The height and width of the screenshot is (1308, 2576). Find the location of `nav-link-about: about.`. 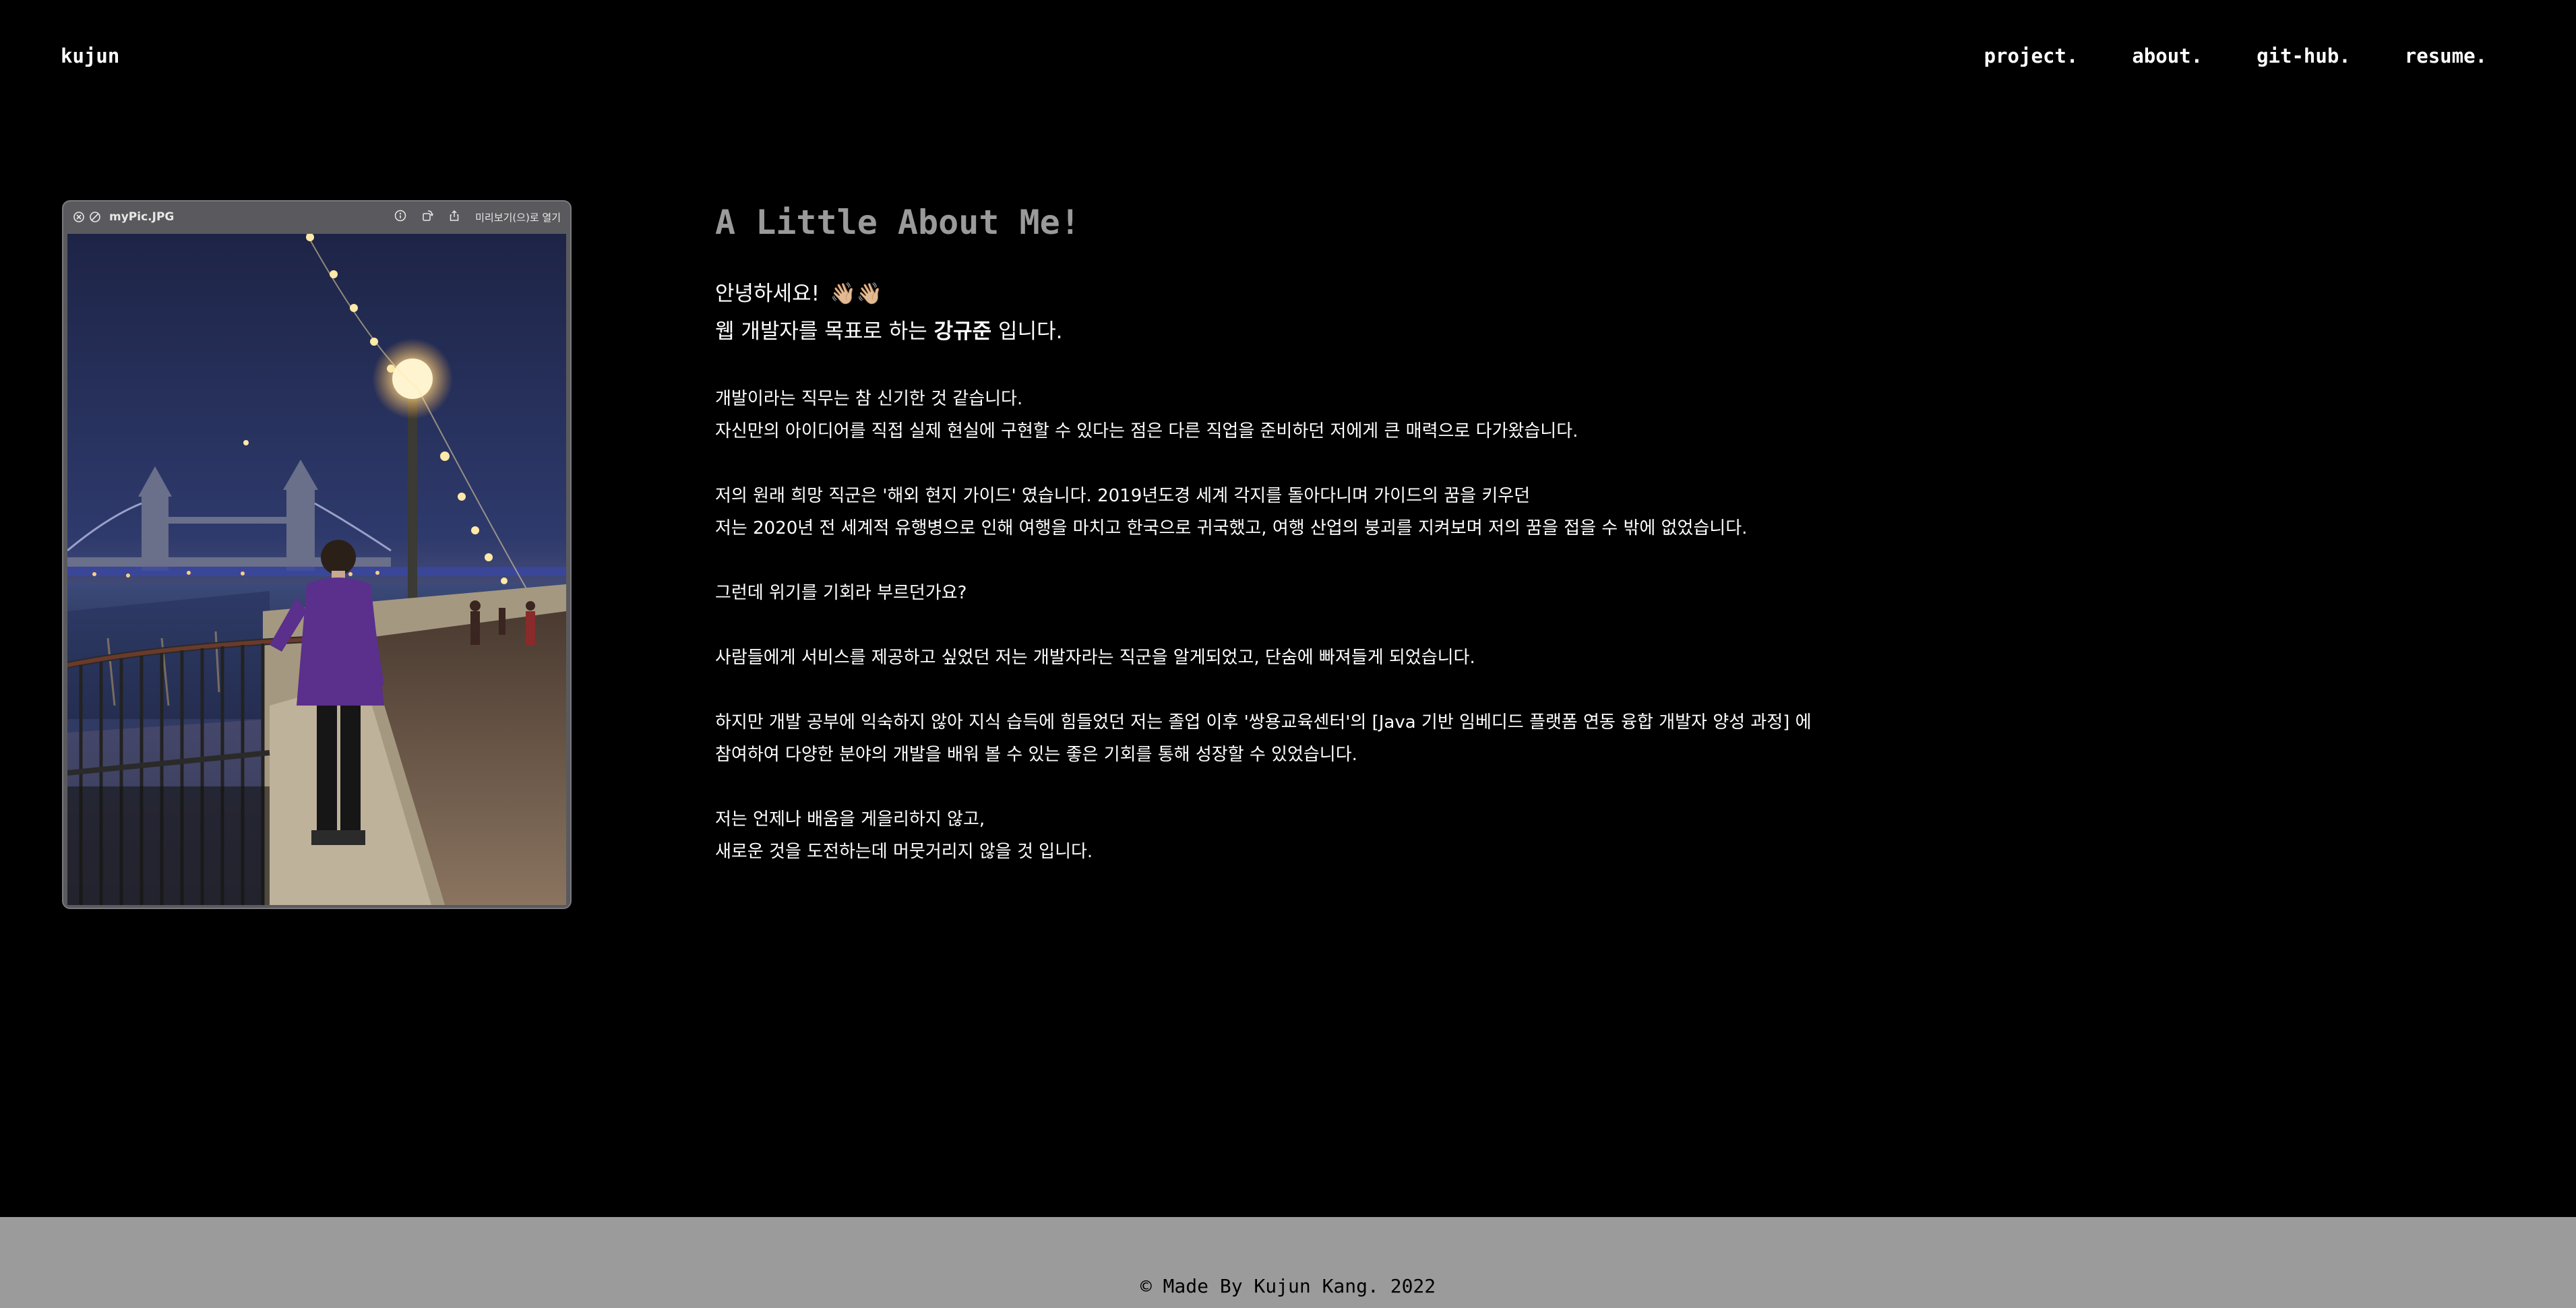

nav-link-about: about. is located at coordinates (2167, 56).